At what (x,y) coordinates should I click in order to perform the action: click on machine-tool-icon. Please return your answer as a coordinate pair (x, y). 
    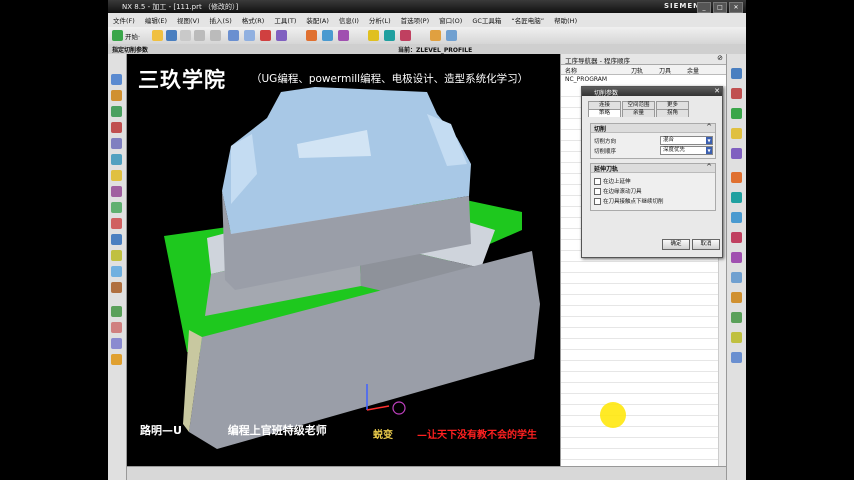
    Looking at the image, I should click on (736, 113).